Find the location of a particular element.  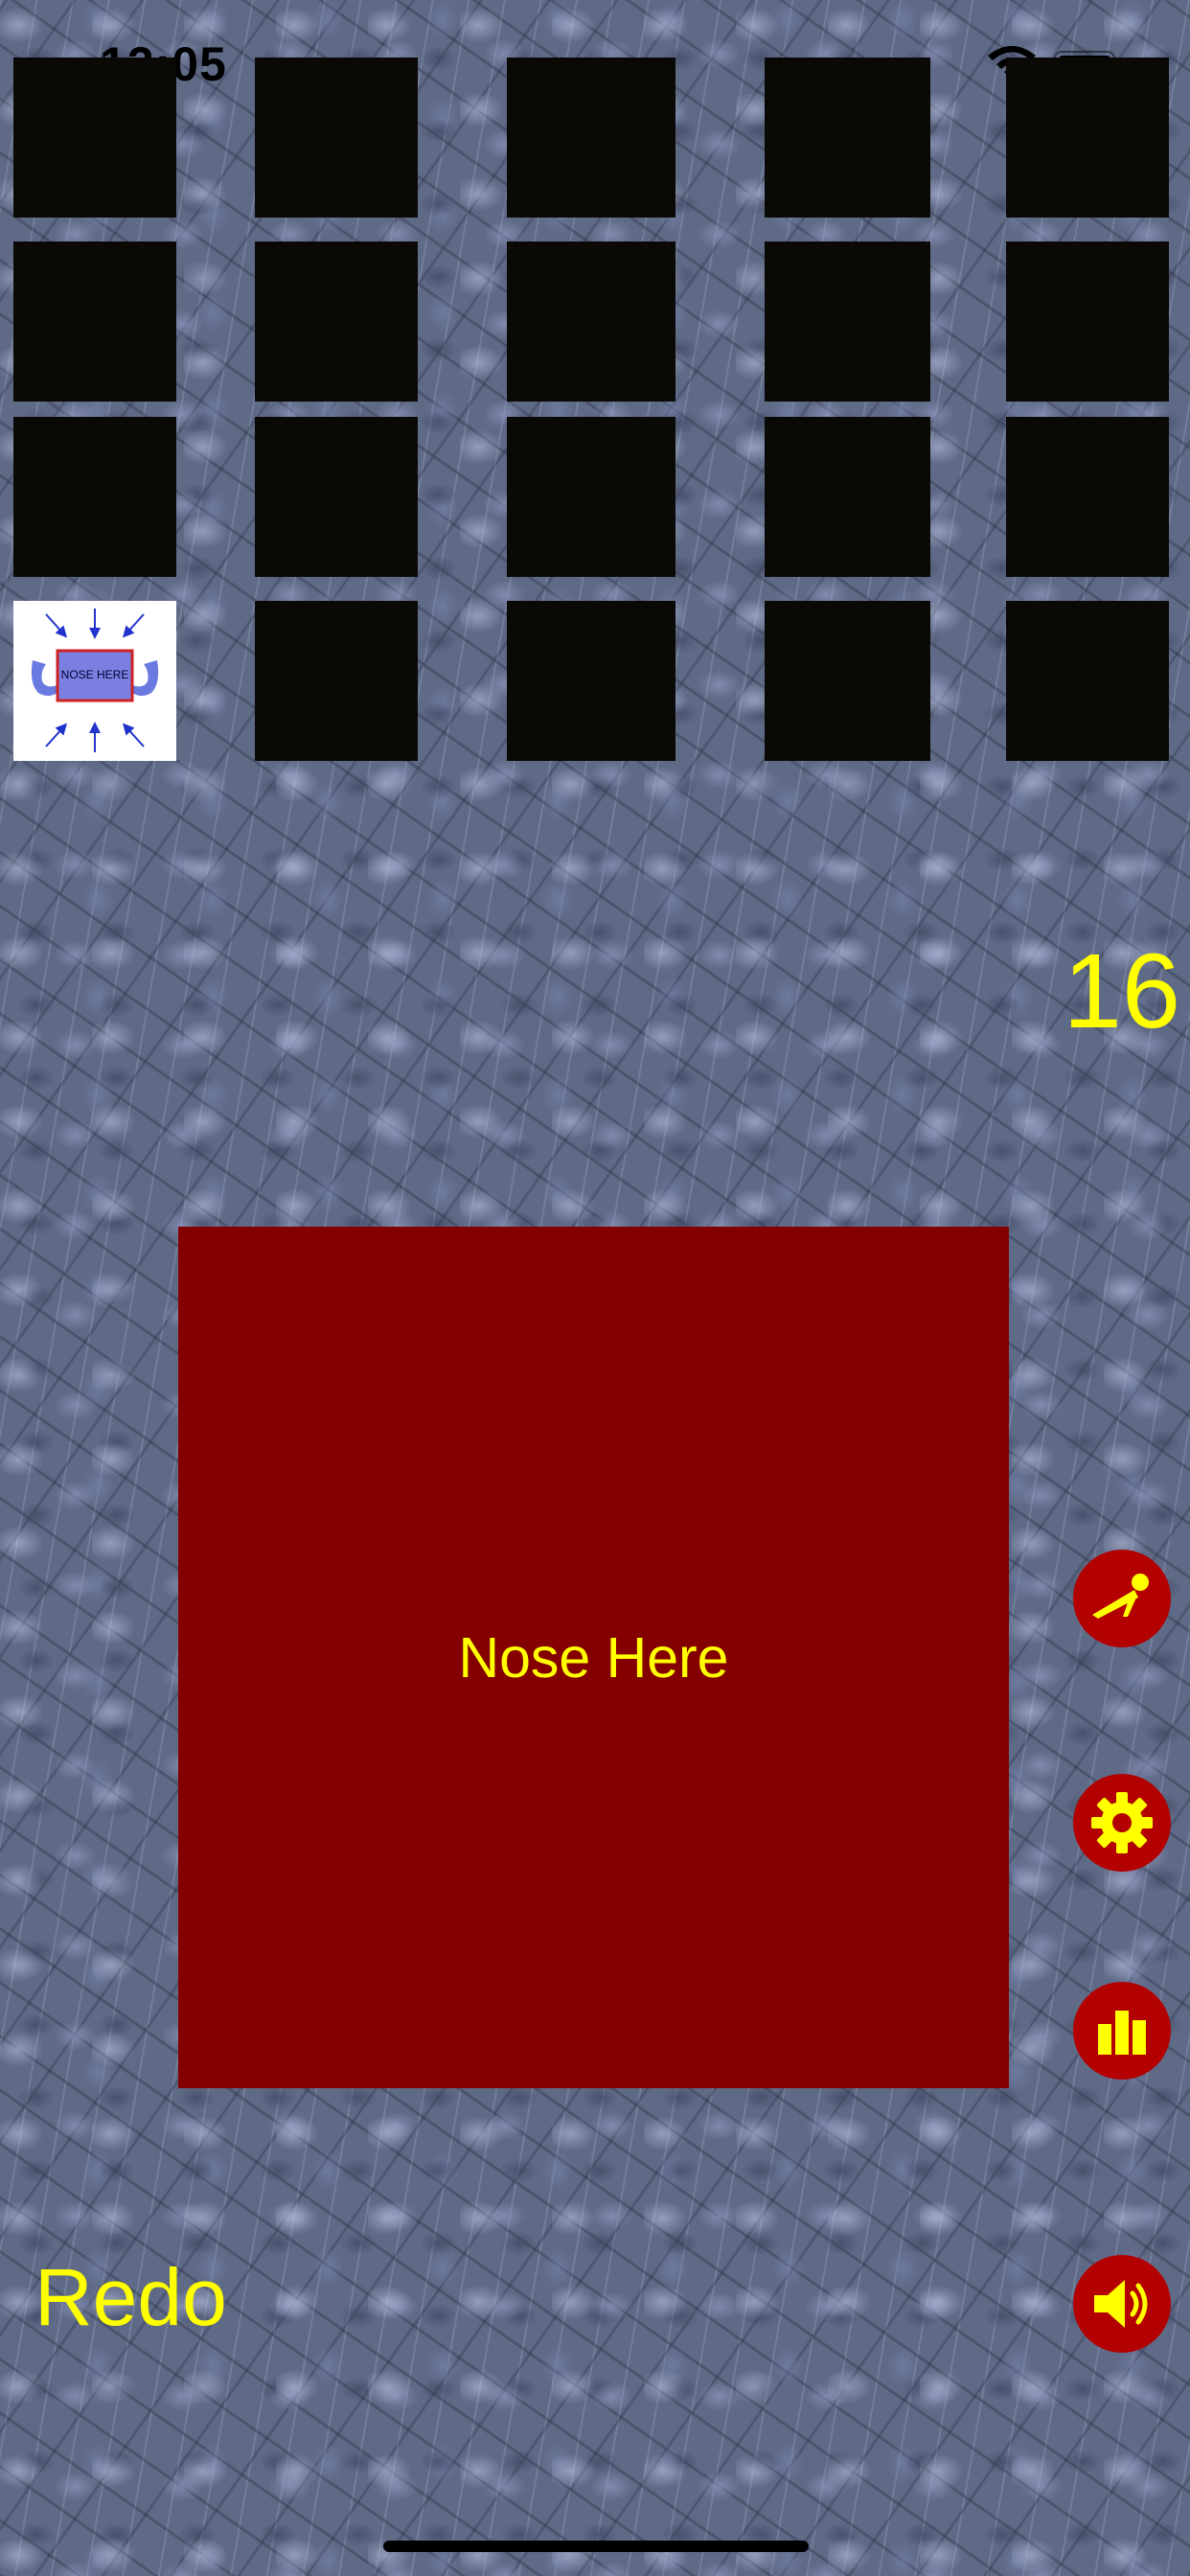

pushup-button is located at coordinates (1122, 1598).